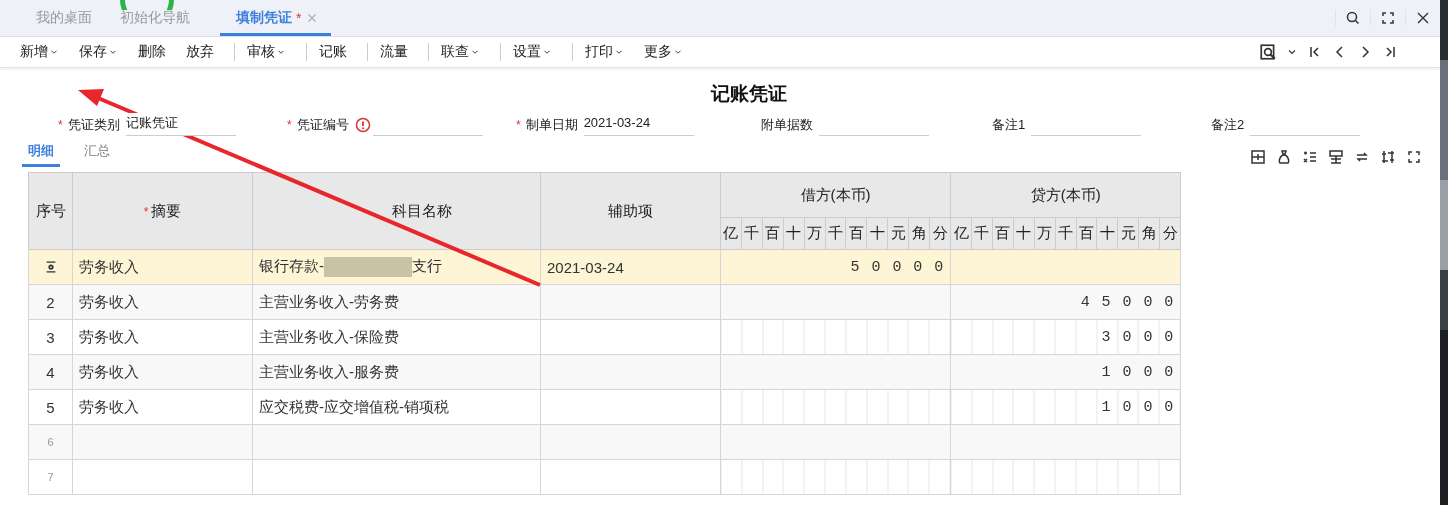  What do you see at coordinates (332, 52) in the screenshot?
I see `toolbar-button: 记账` at bounding box center [332, 52].